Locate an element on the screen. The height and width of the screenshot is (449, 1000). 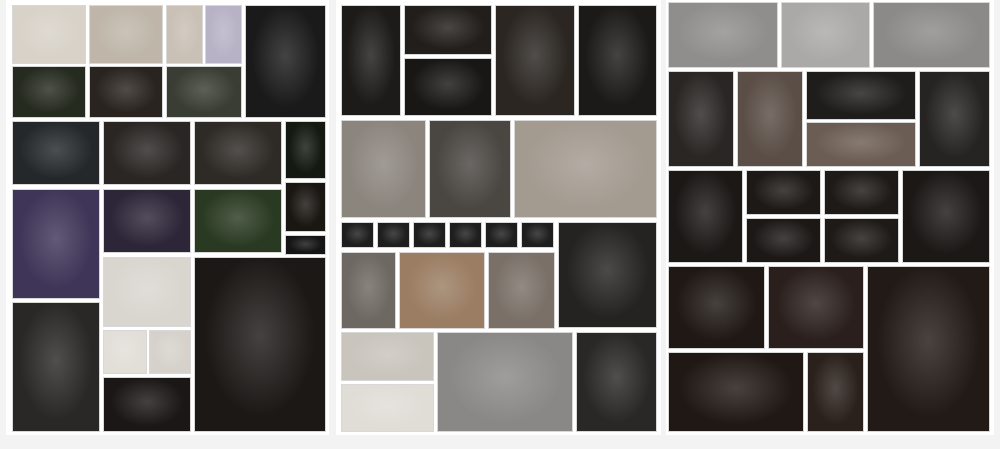
tile-metal-parts is located at coordinates (383, 169).